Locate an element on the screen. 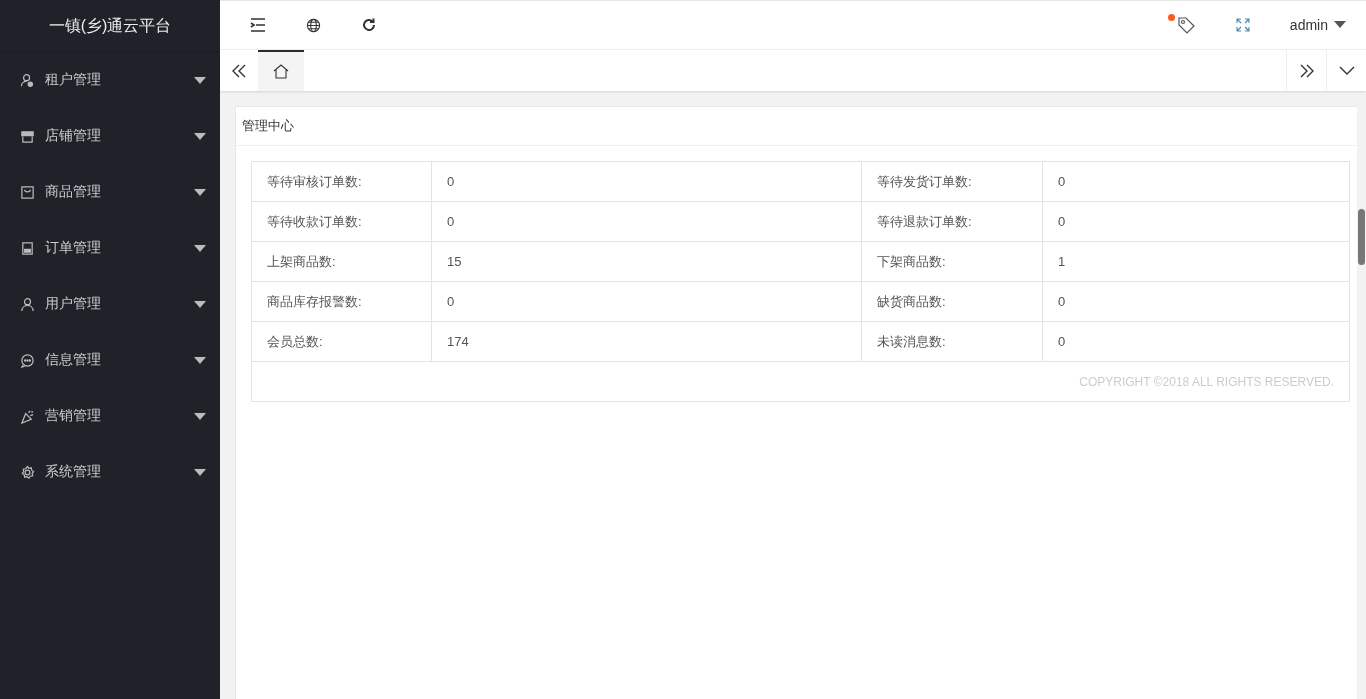 The width and height of the screenshot is (1366, 699). sidebar-item: 信息管理 is located at coordinates (110, 360).